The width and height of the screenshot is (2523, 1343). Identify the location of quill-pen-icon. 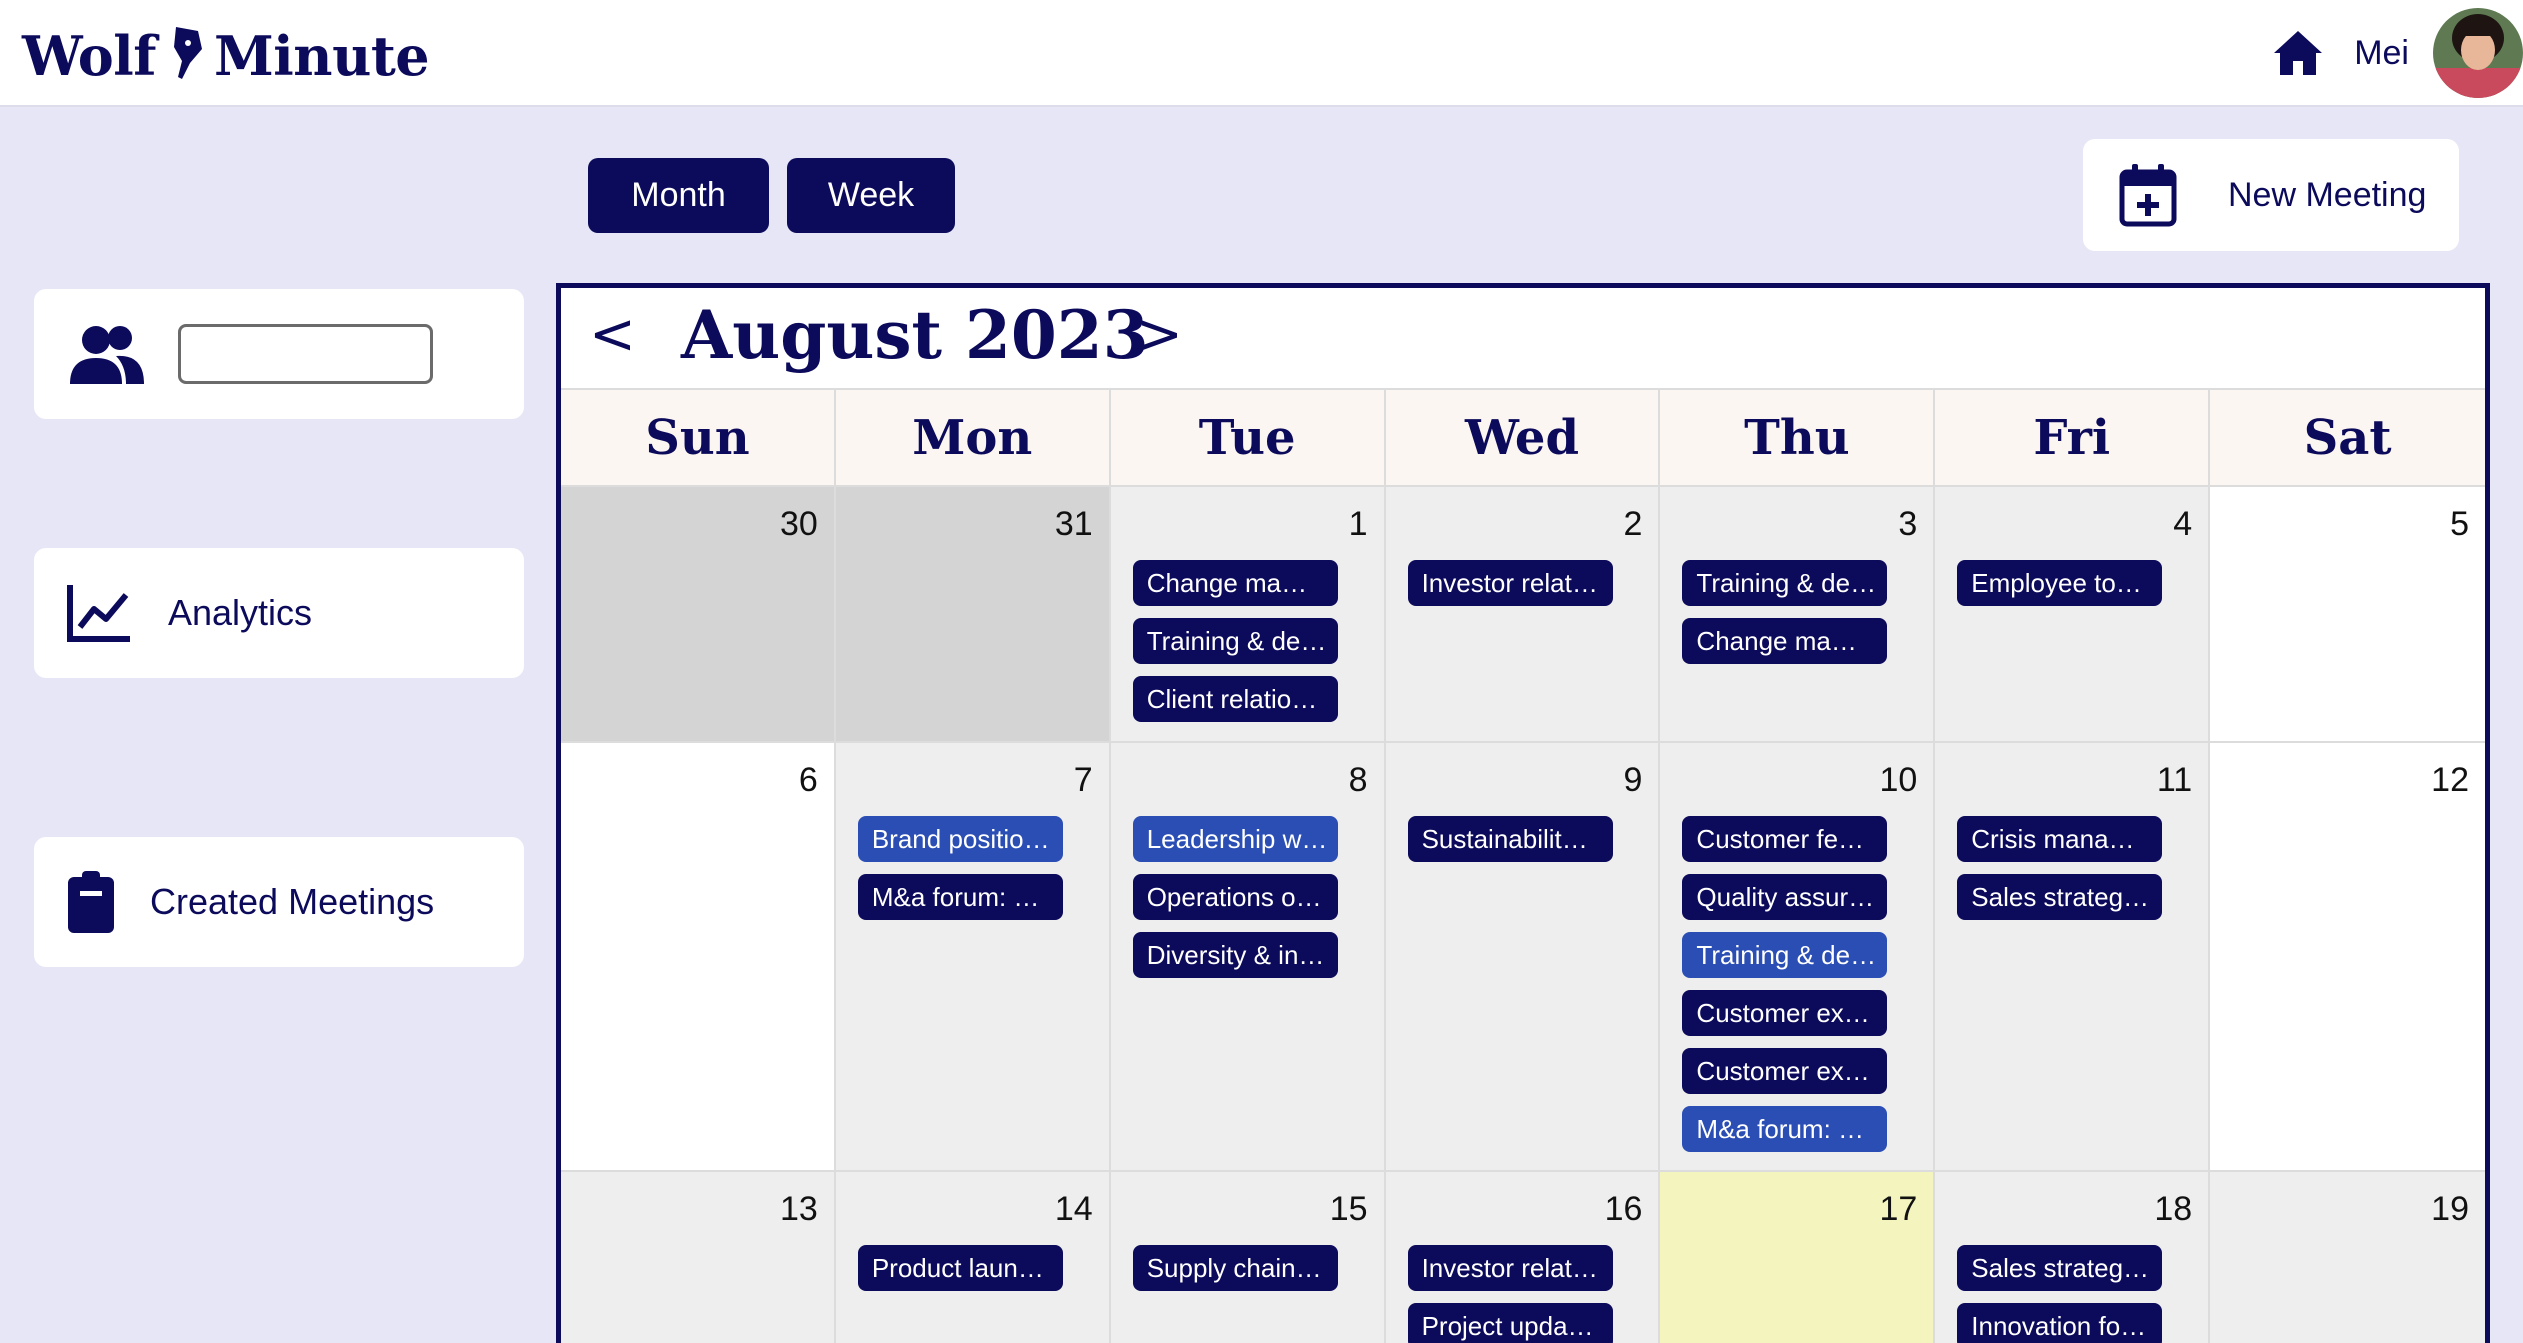
(188, 53).